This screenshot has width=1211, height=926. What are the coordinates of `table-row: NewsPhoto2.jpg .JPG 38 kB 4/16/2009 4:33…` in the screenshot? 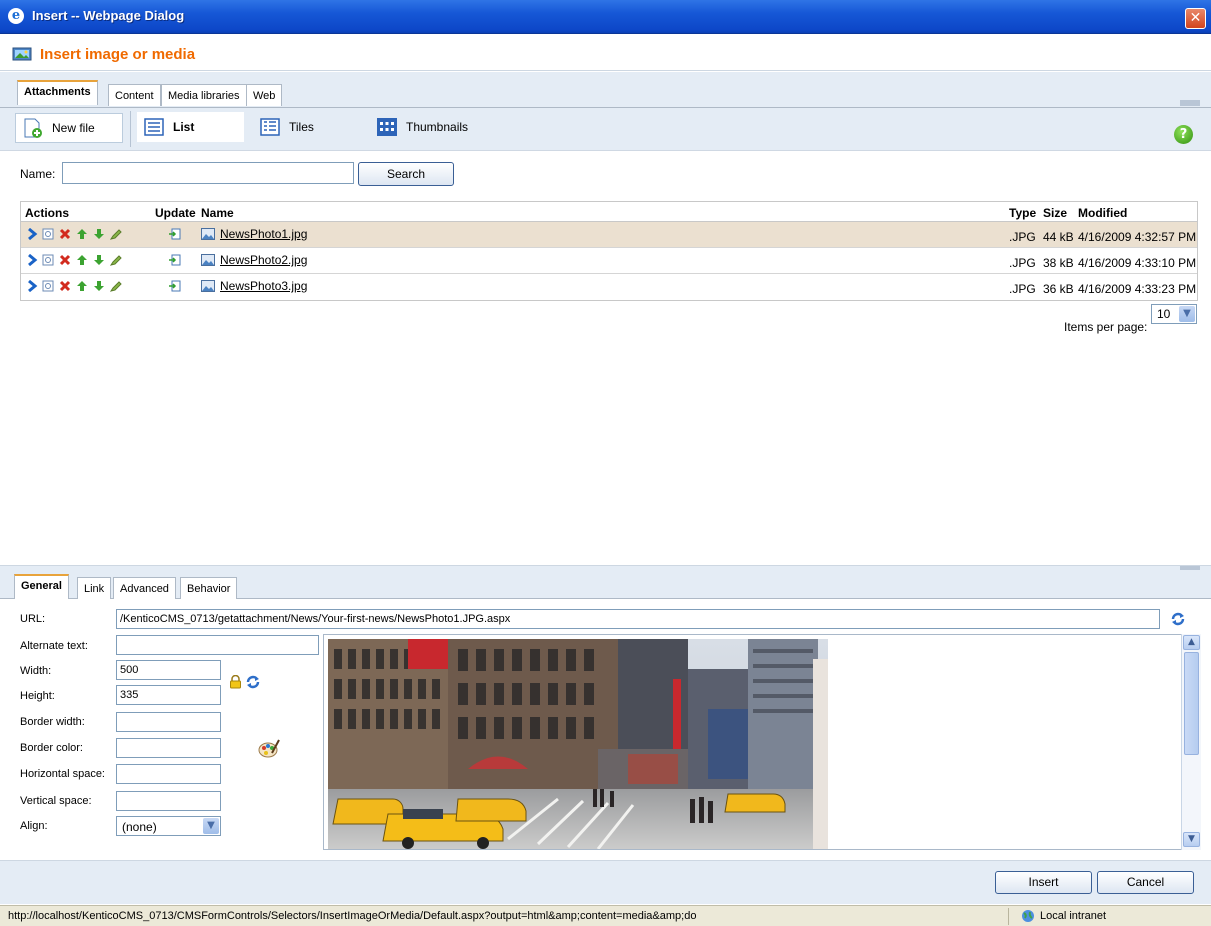 It's located at (609, 261).